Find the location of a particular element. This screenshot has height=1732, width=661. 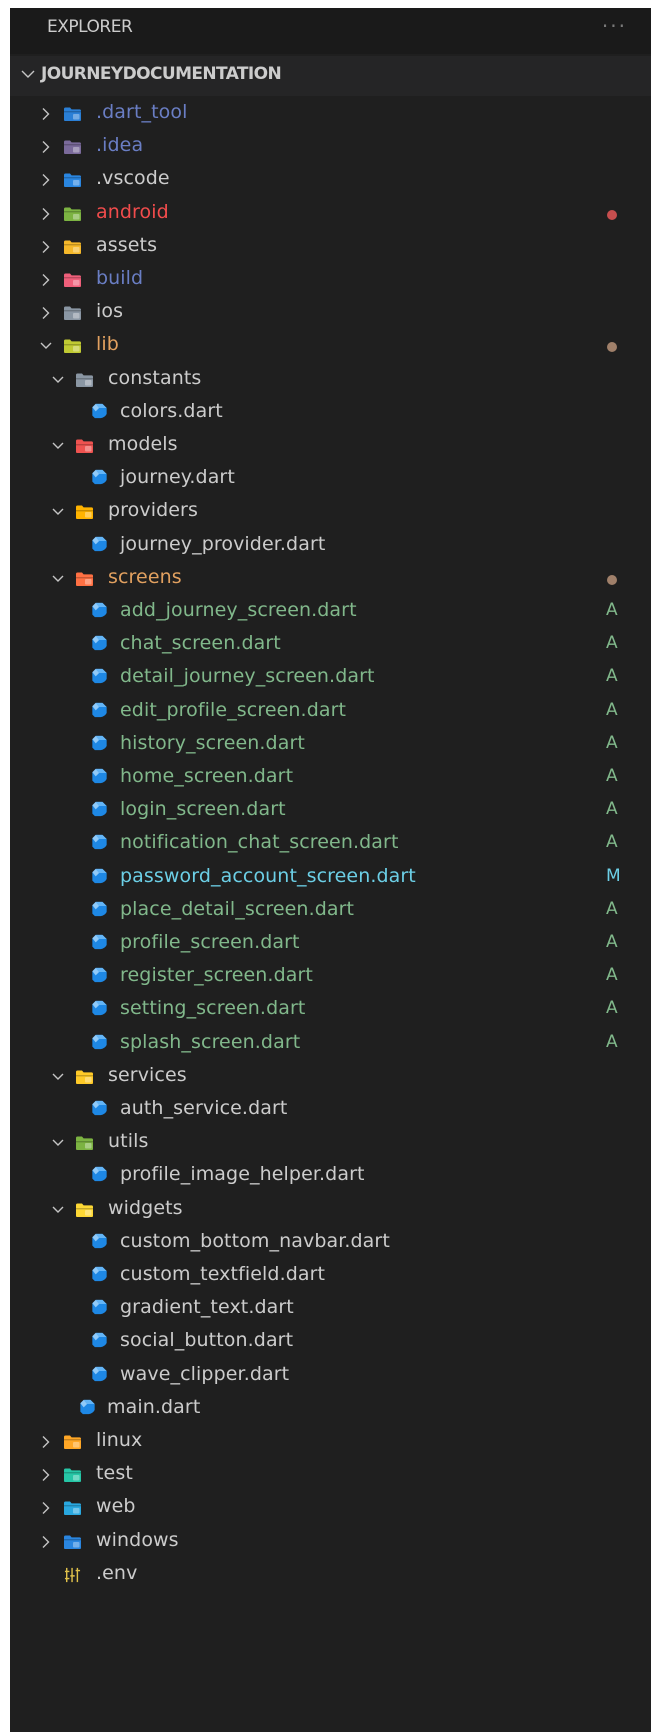

tree-file: custom_bottom_navbar.dart is located at coordinates (330, 1243).